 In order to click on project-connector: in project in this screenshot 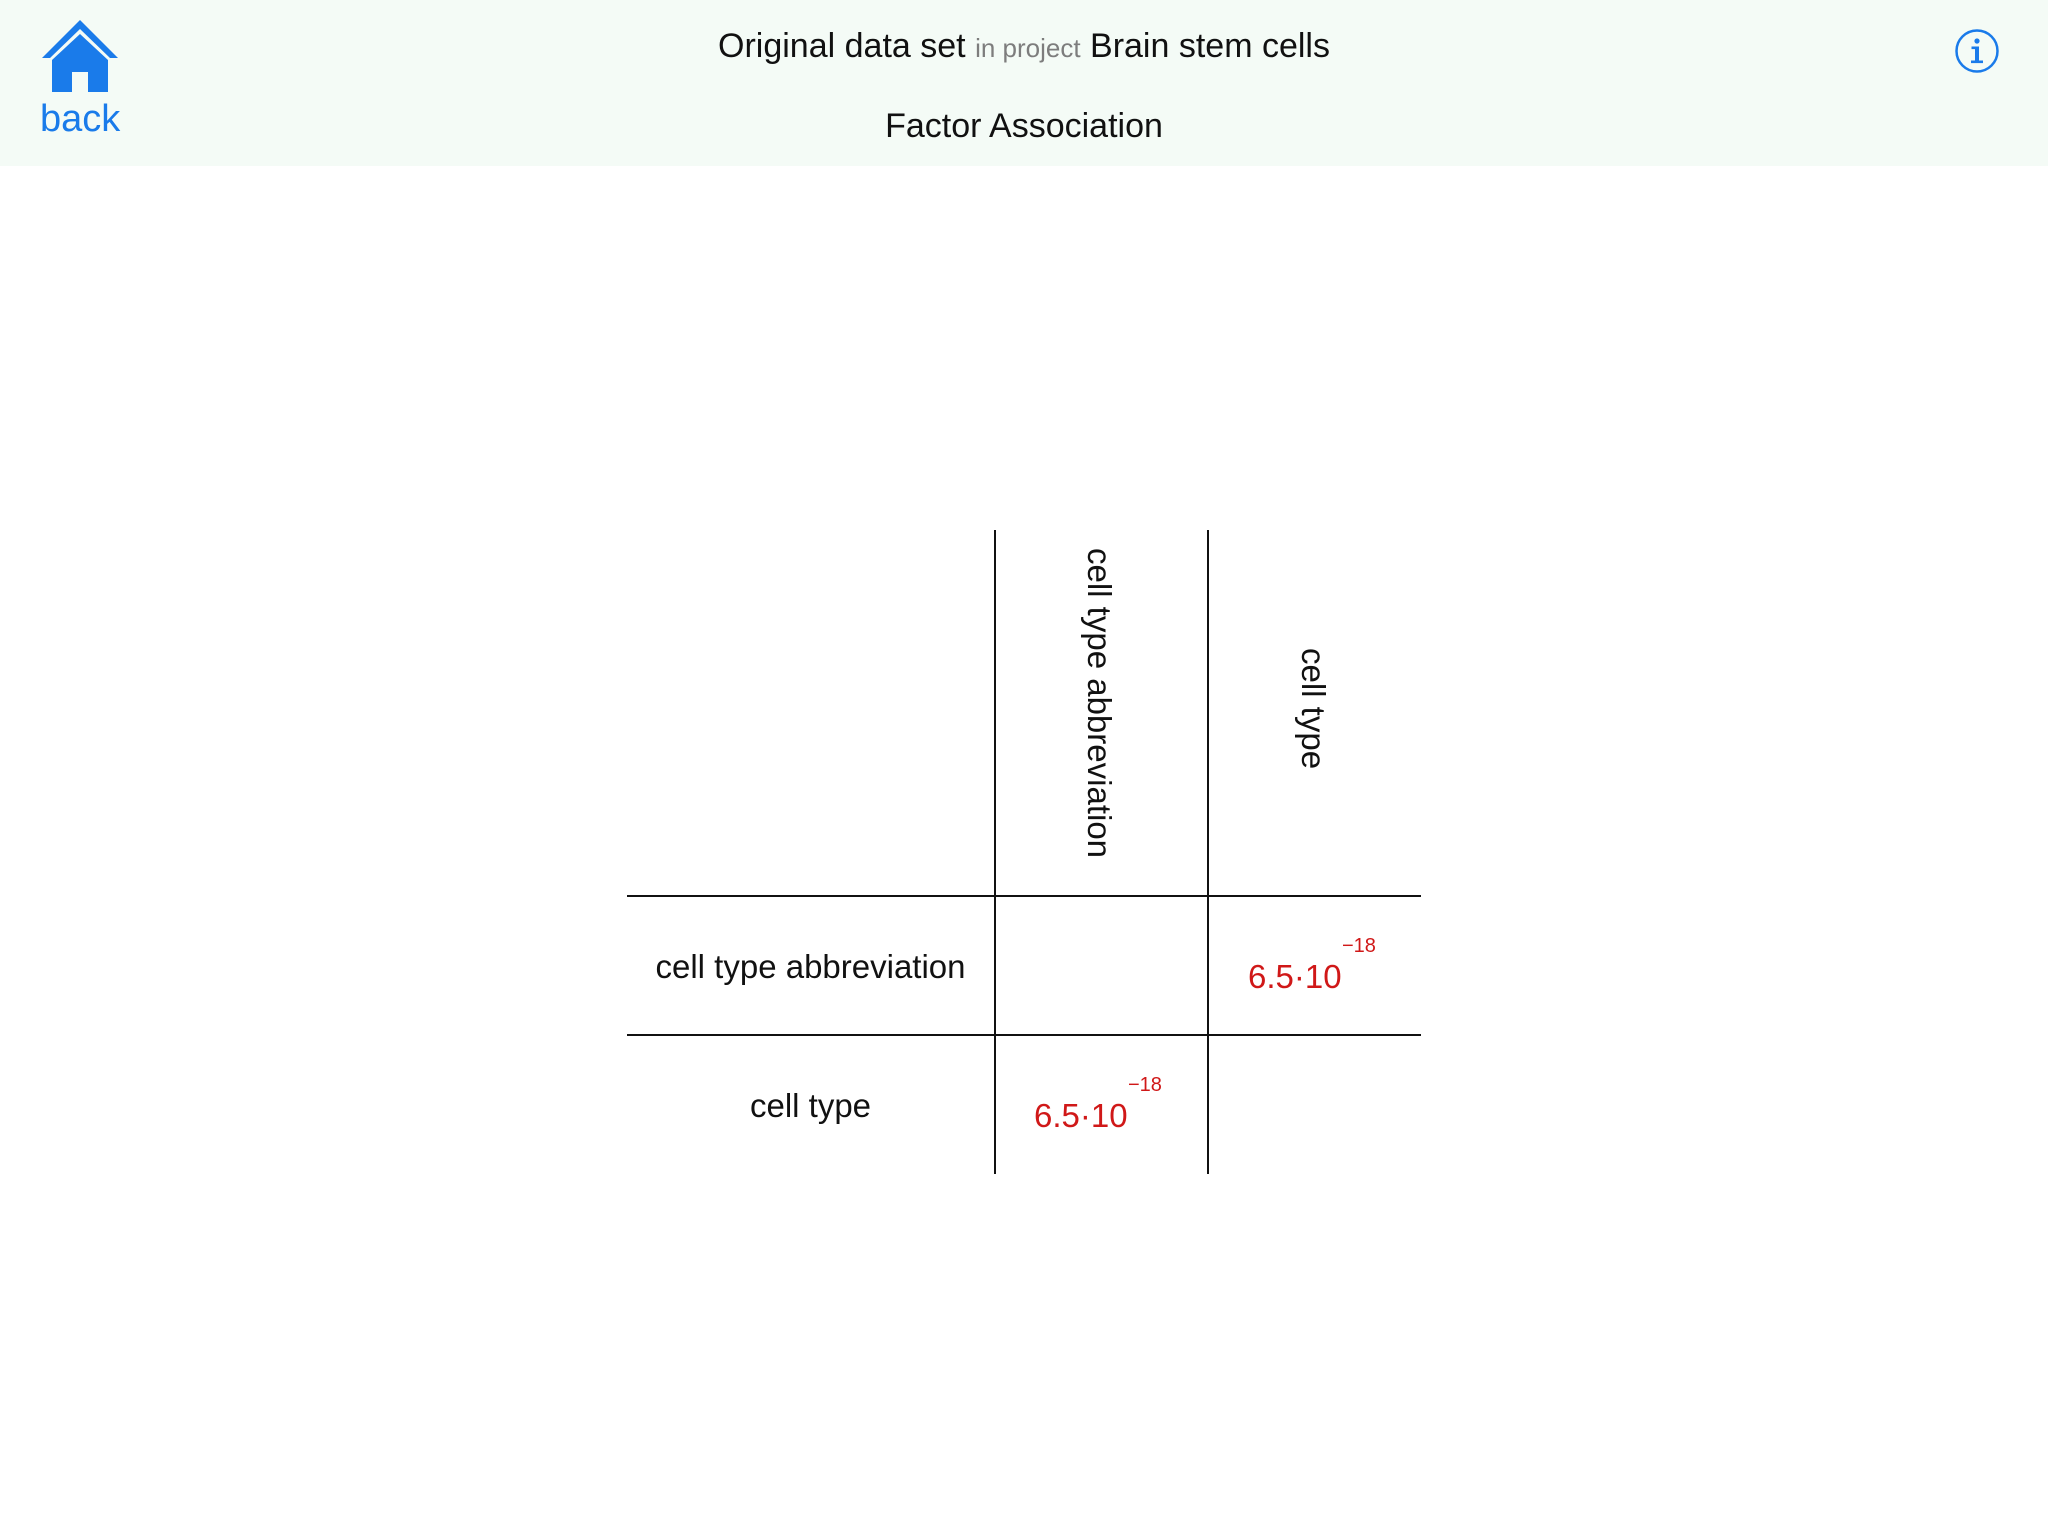, I will do `click(1028, 48)`.